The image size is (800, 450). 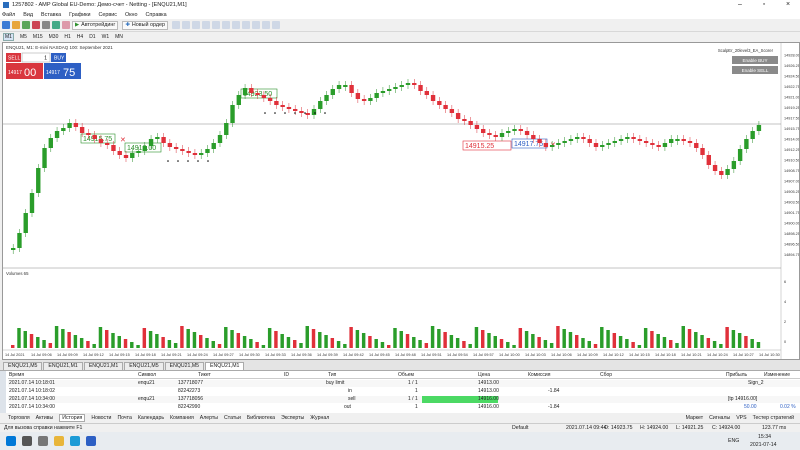 What do you see at coordinates (106, 37) in the screenshot?
I see `tf-w1: W1` at bounding box center [106, 37].